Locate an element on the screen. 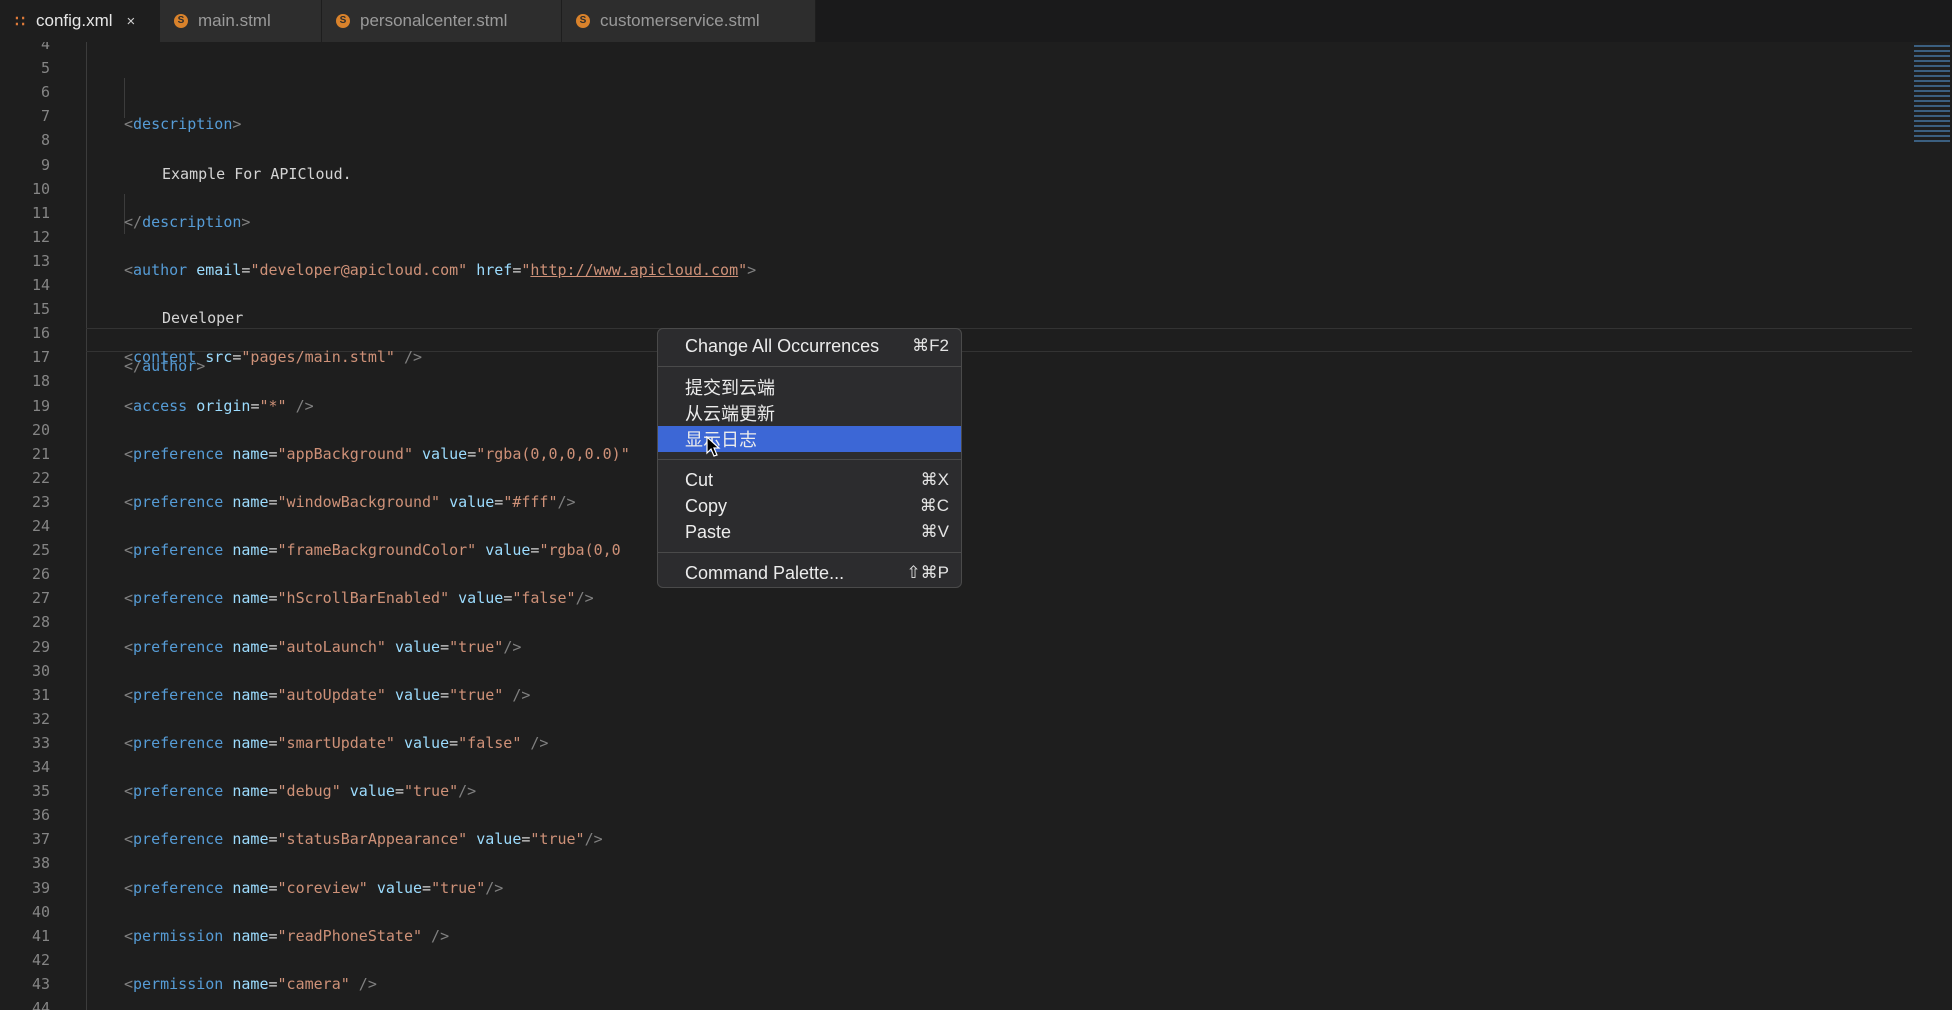 The width and height of the screenshot is (1952, 1010). tab-config-xml: ∷ config.xml × is located at coordinates (80, 21).